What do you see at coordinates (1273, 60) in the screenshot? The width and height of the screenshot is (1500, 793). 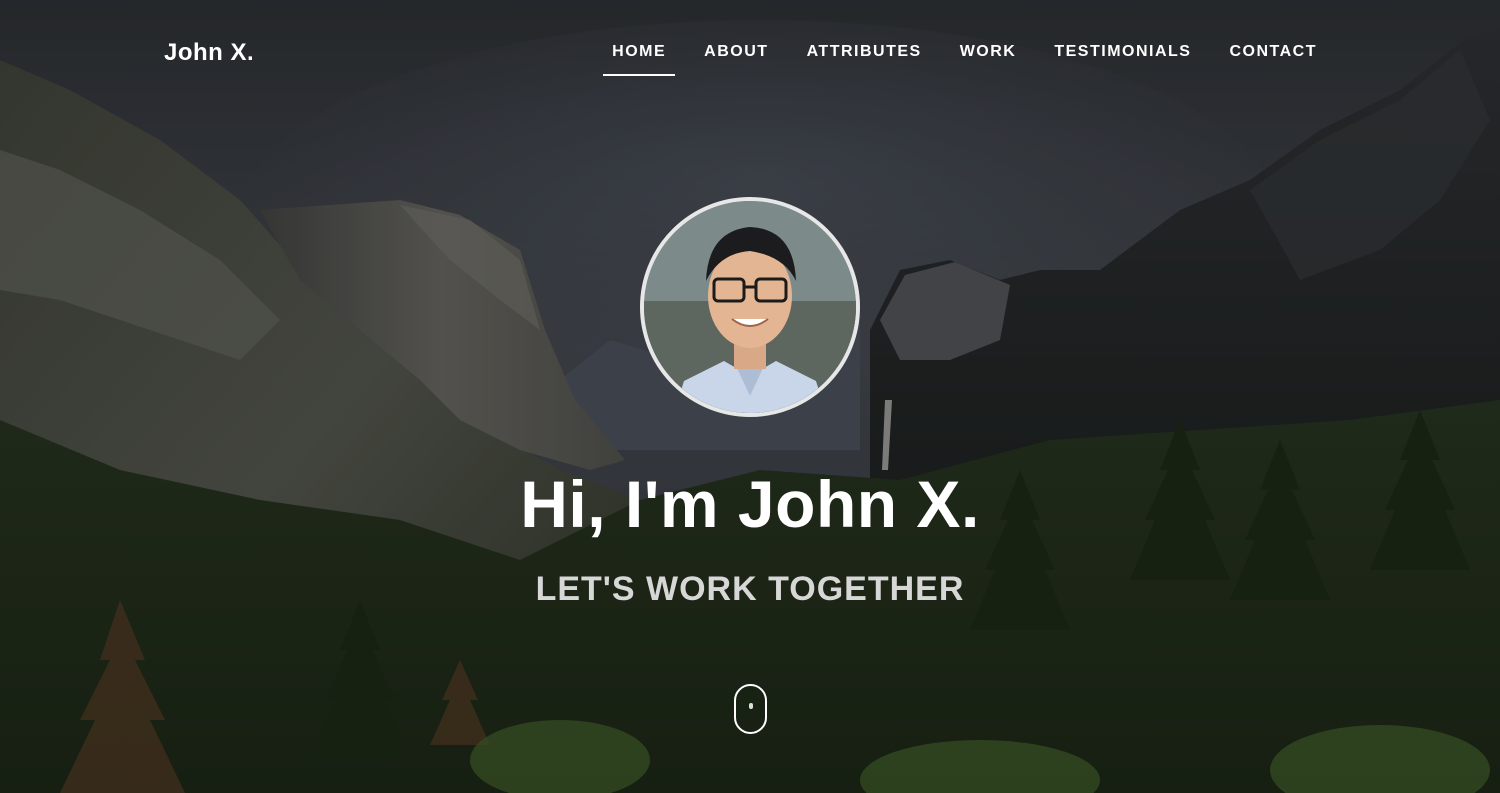 I see `nav-item-contact: CONTACT` at bounding box center [1273, 60].